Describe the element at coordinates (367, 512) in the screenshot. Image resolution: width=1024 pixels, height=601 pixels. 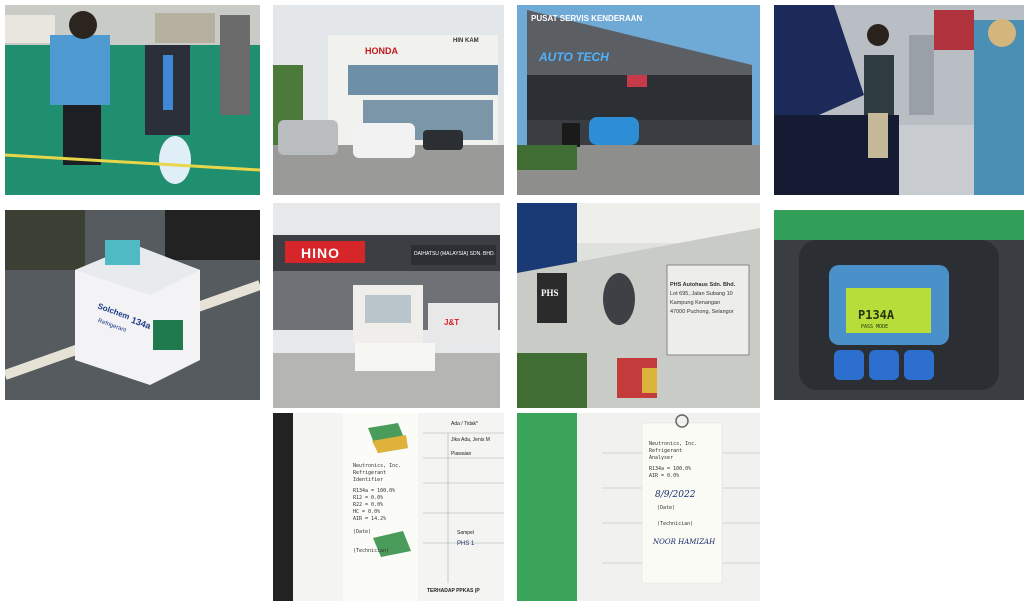
I see `printout-row-4: HC = 0.0%` at that location.